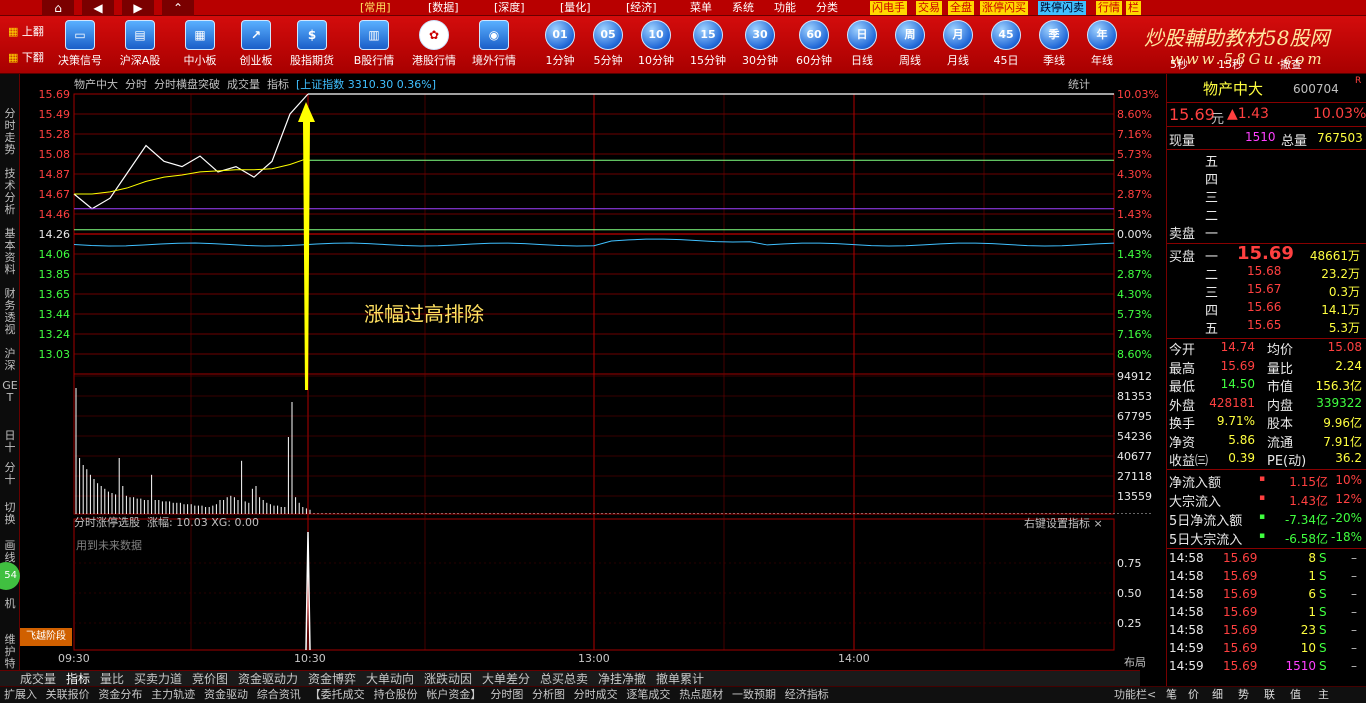 This screenshot has height=703, width=1366. Describe the element at coordinates (548, 695) in the screenshot. I see `function-tab-10: 分析图` at that location.